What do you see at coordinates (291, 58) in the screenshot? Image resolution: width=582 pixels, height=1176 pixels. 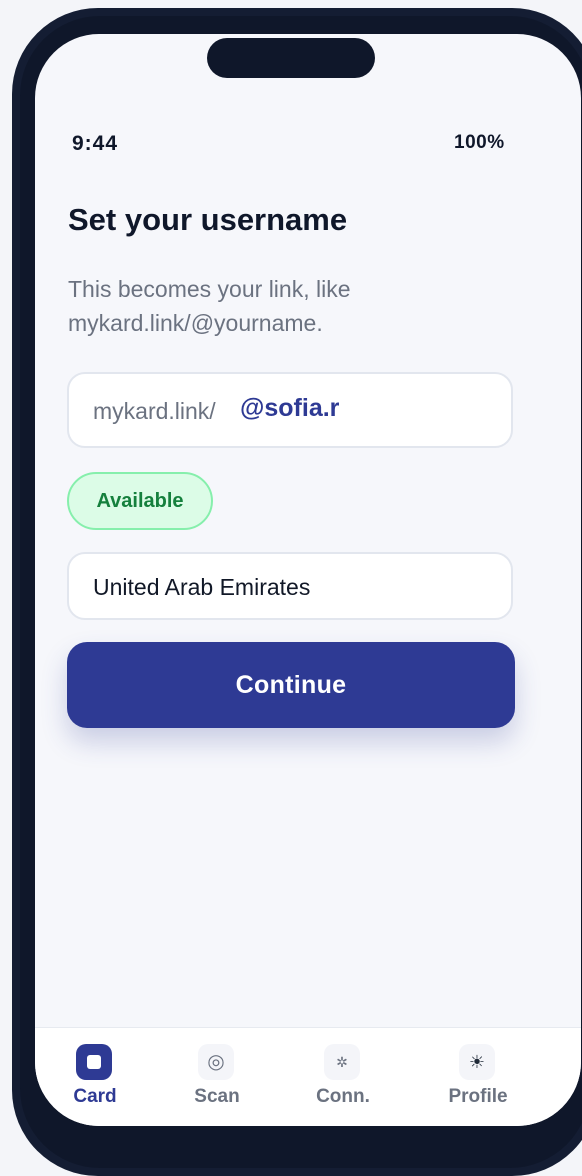 I see `dynamic-island` at bounding box center [291, 58].